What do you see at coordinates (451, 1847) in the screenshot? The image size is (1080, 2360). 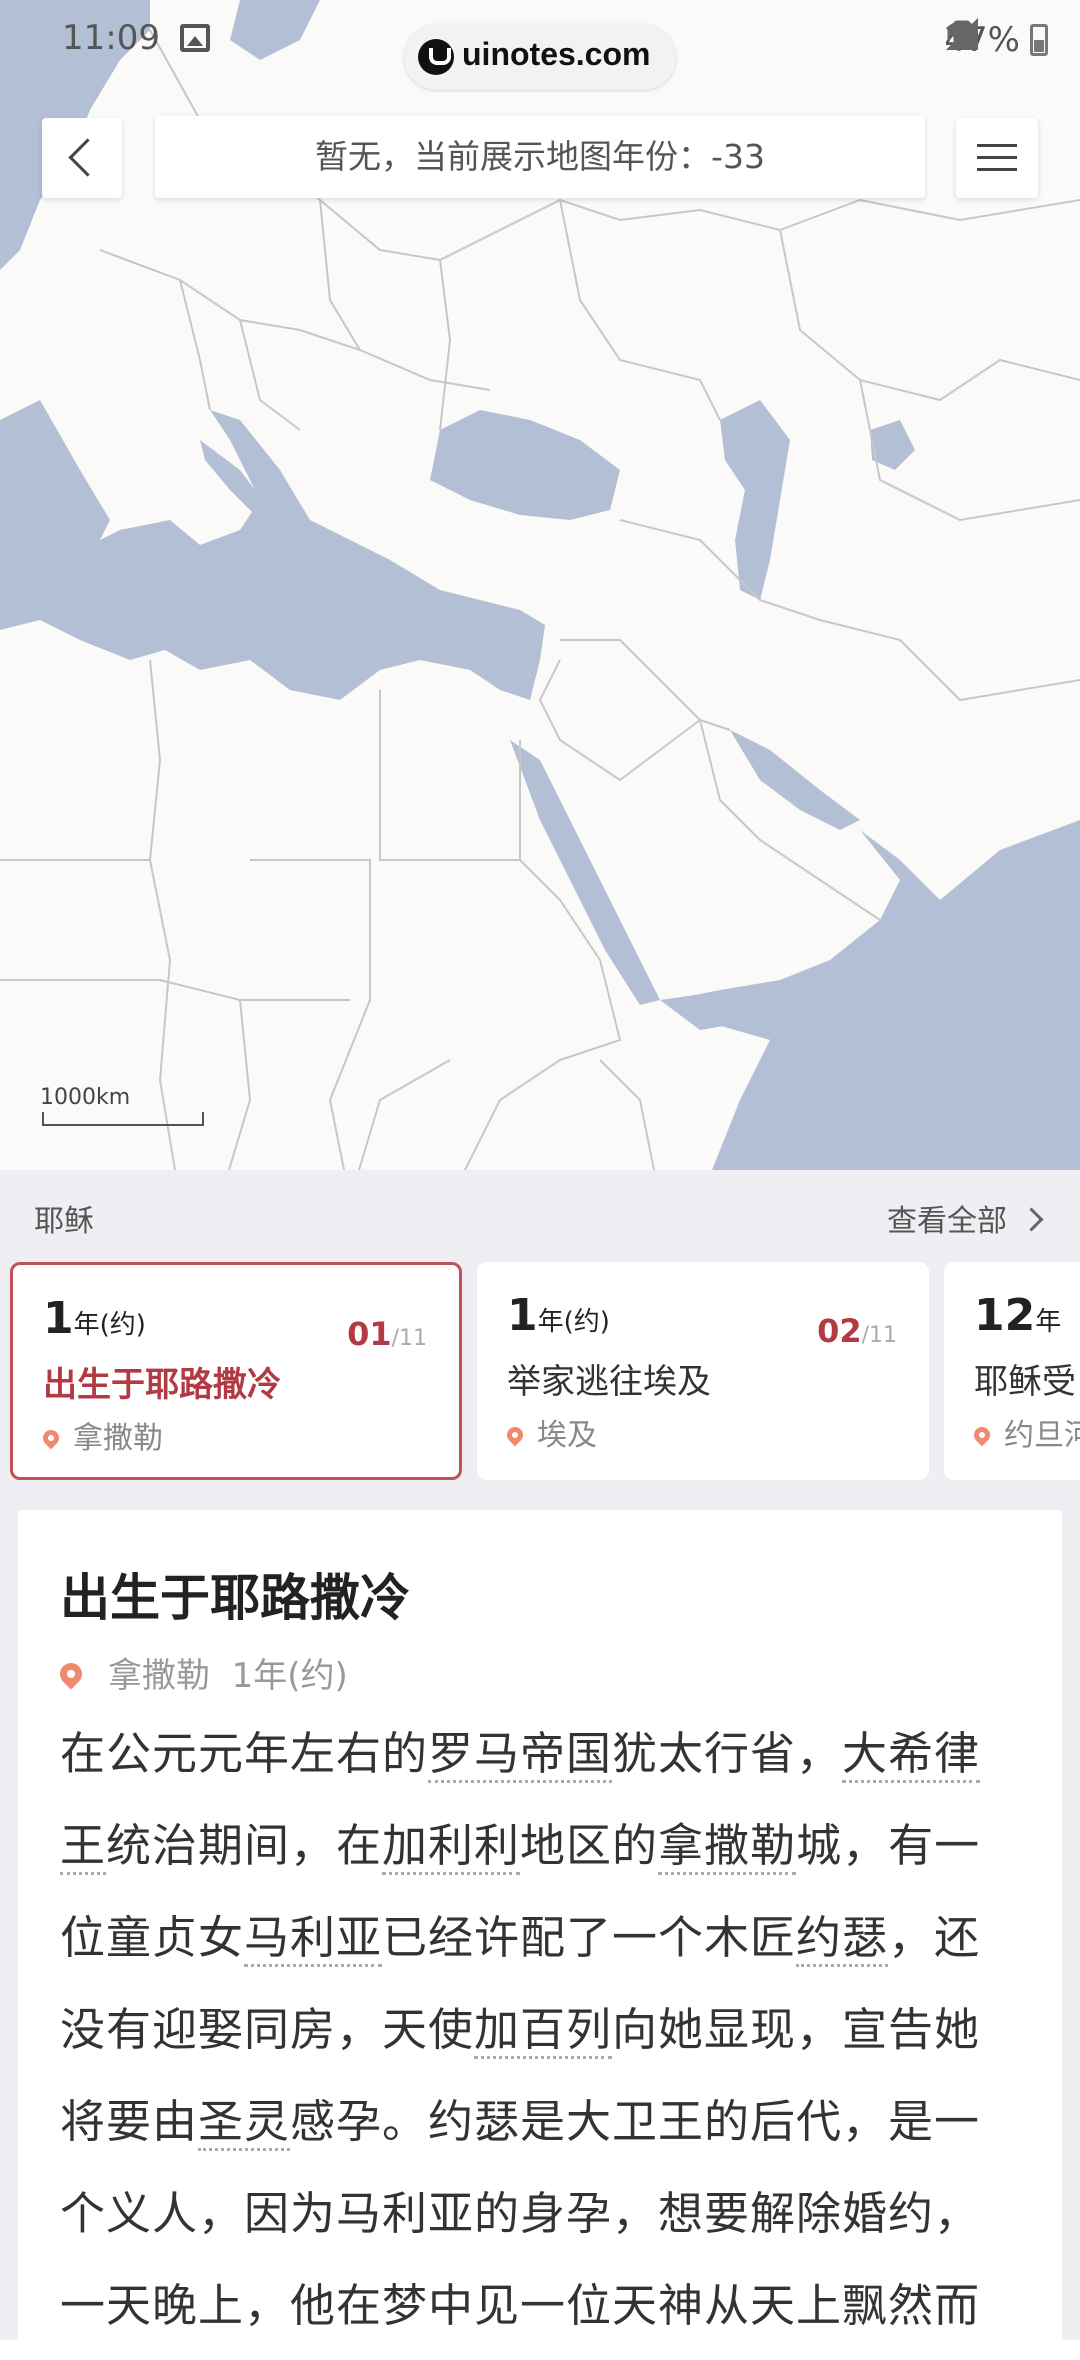 I see `term-link: 加利利` at bounding box center [451, 1847].